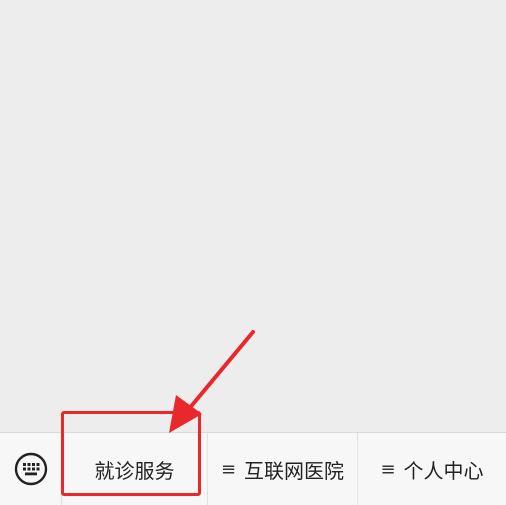  Describe the element at coordinates (294, 470) in the screenshot. I see `menu-item-label: 互联网医院` at that location.